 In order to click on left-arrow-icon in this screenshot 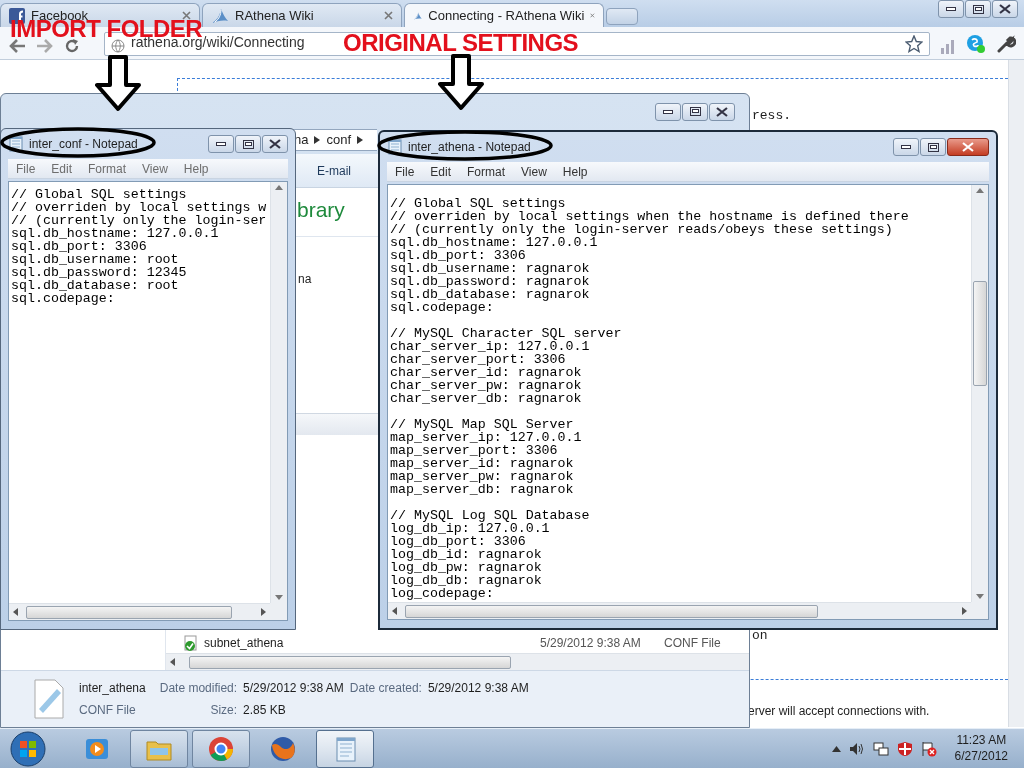, I will do `click(15, 612)`.